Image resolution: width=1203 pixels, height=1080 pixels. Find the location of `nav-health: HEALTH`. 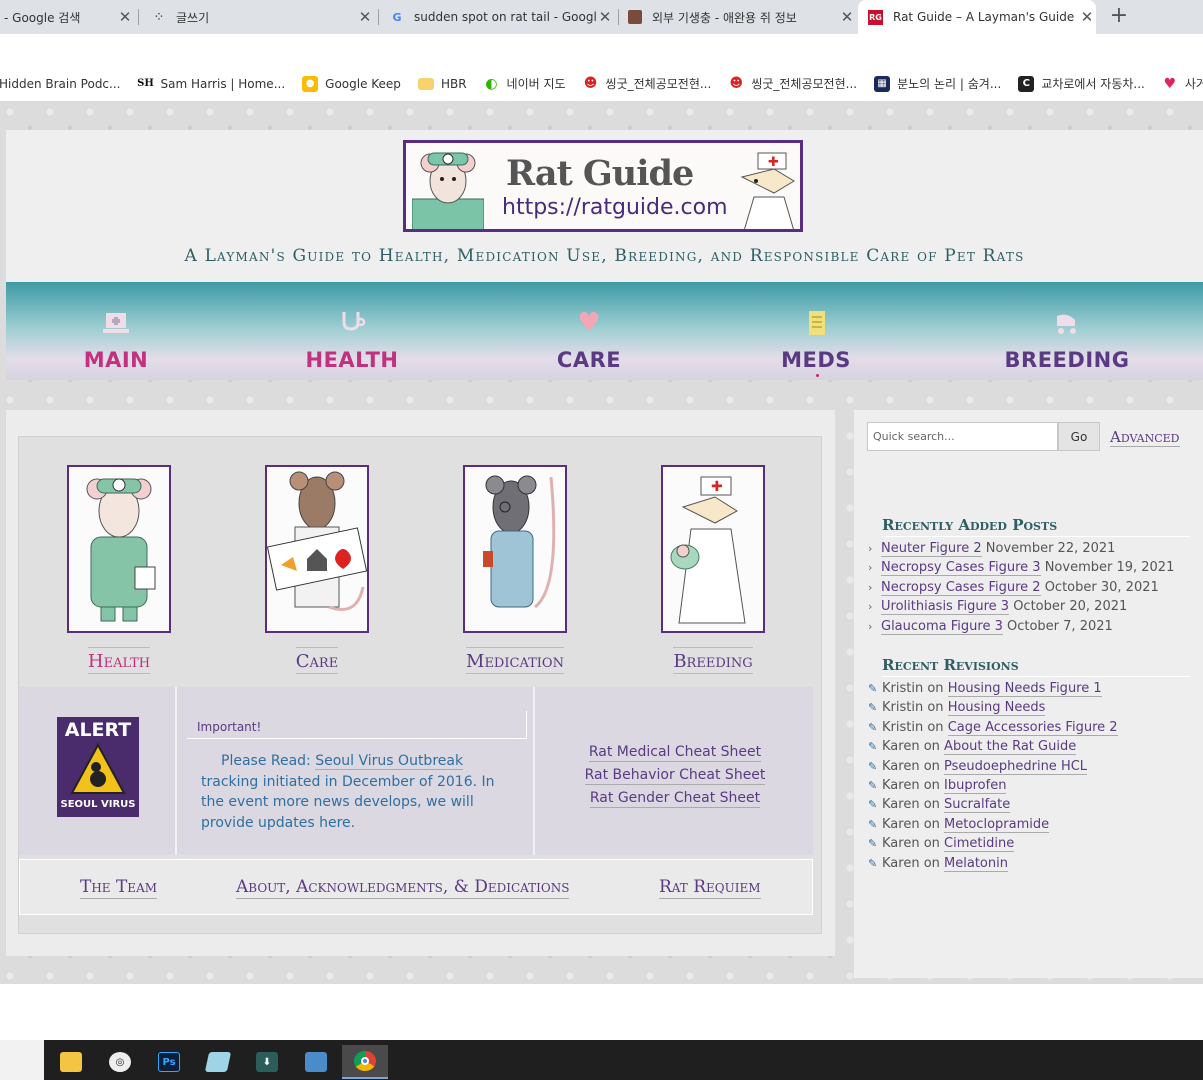

nav-health: HEALTH is located at coordinates (352, 331).